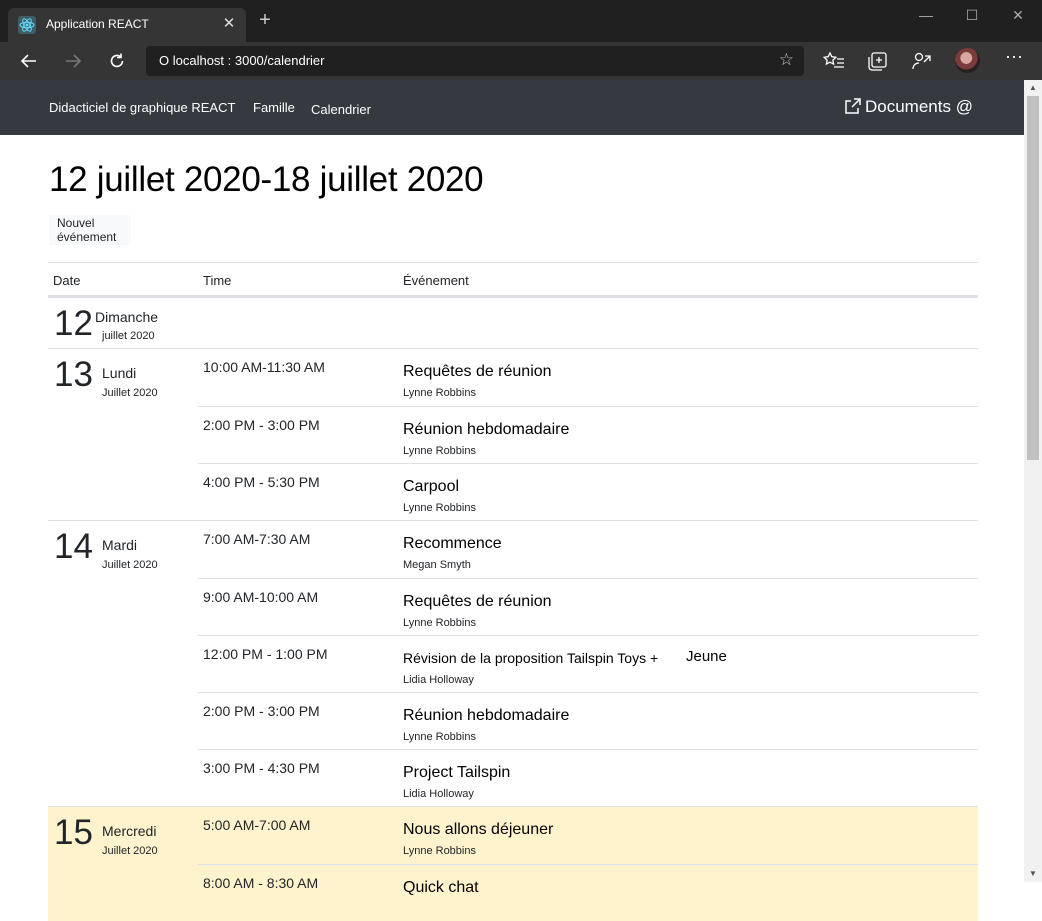  I want to click on event-subject: Carpool, so click(431, 486).